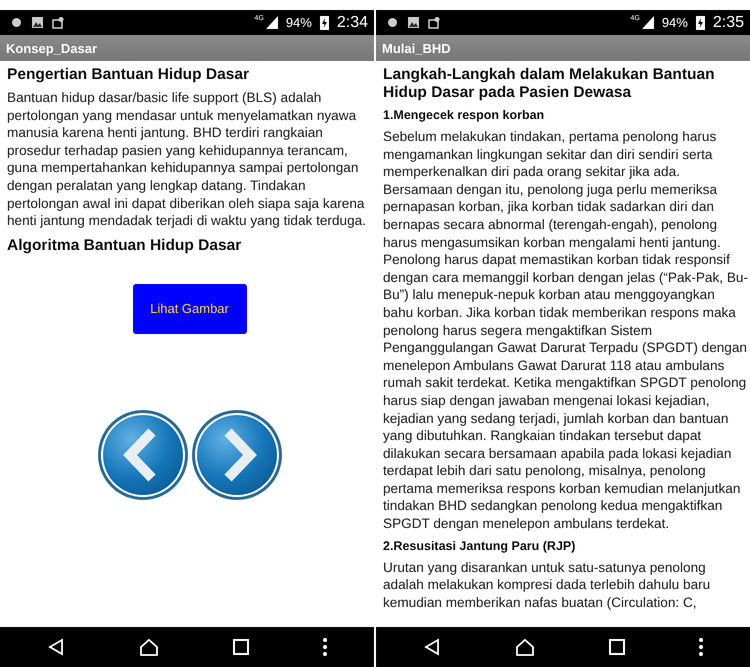 Image resolution: width=750 pixels, height=667 pixels. Describe the element at coordinates (549, 84) in the screenshot. I see `section-heading: Langkah-Langkah dalam Melakukan Bantuan Hidup Dasar pada Pasien Dewasa` at that location.